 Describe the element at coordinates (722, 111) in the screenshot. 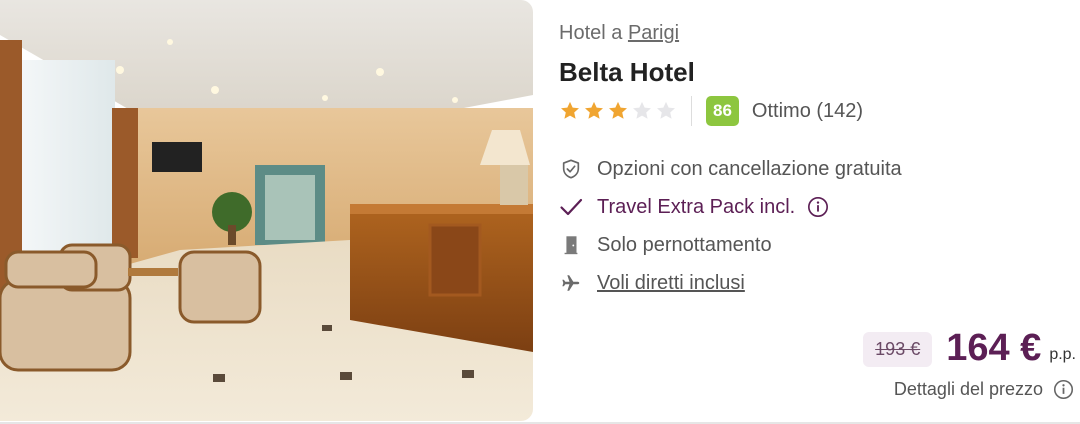

I see `review-score-badge: 86` at that location.